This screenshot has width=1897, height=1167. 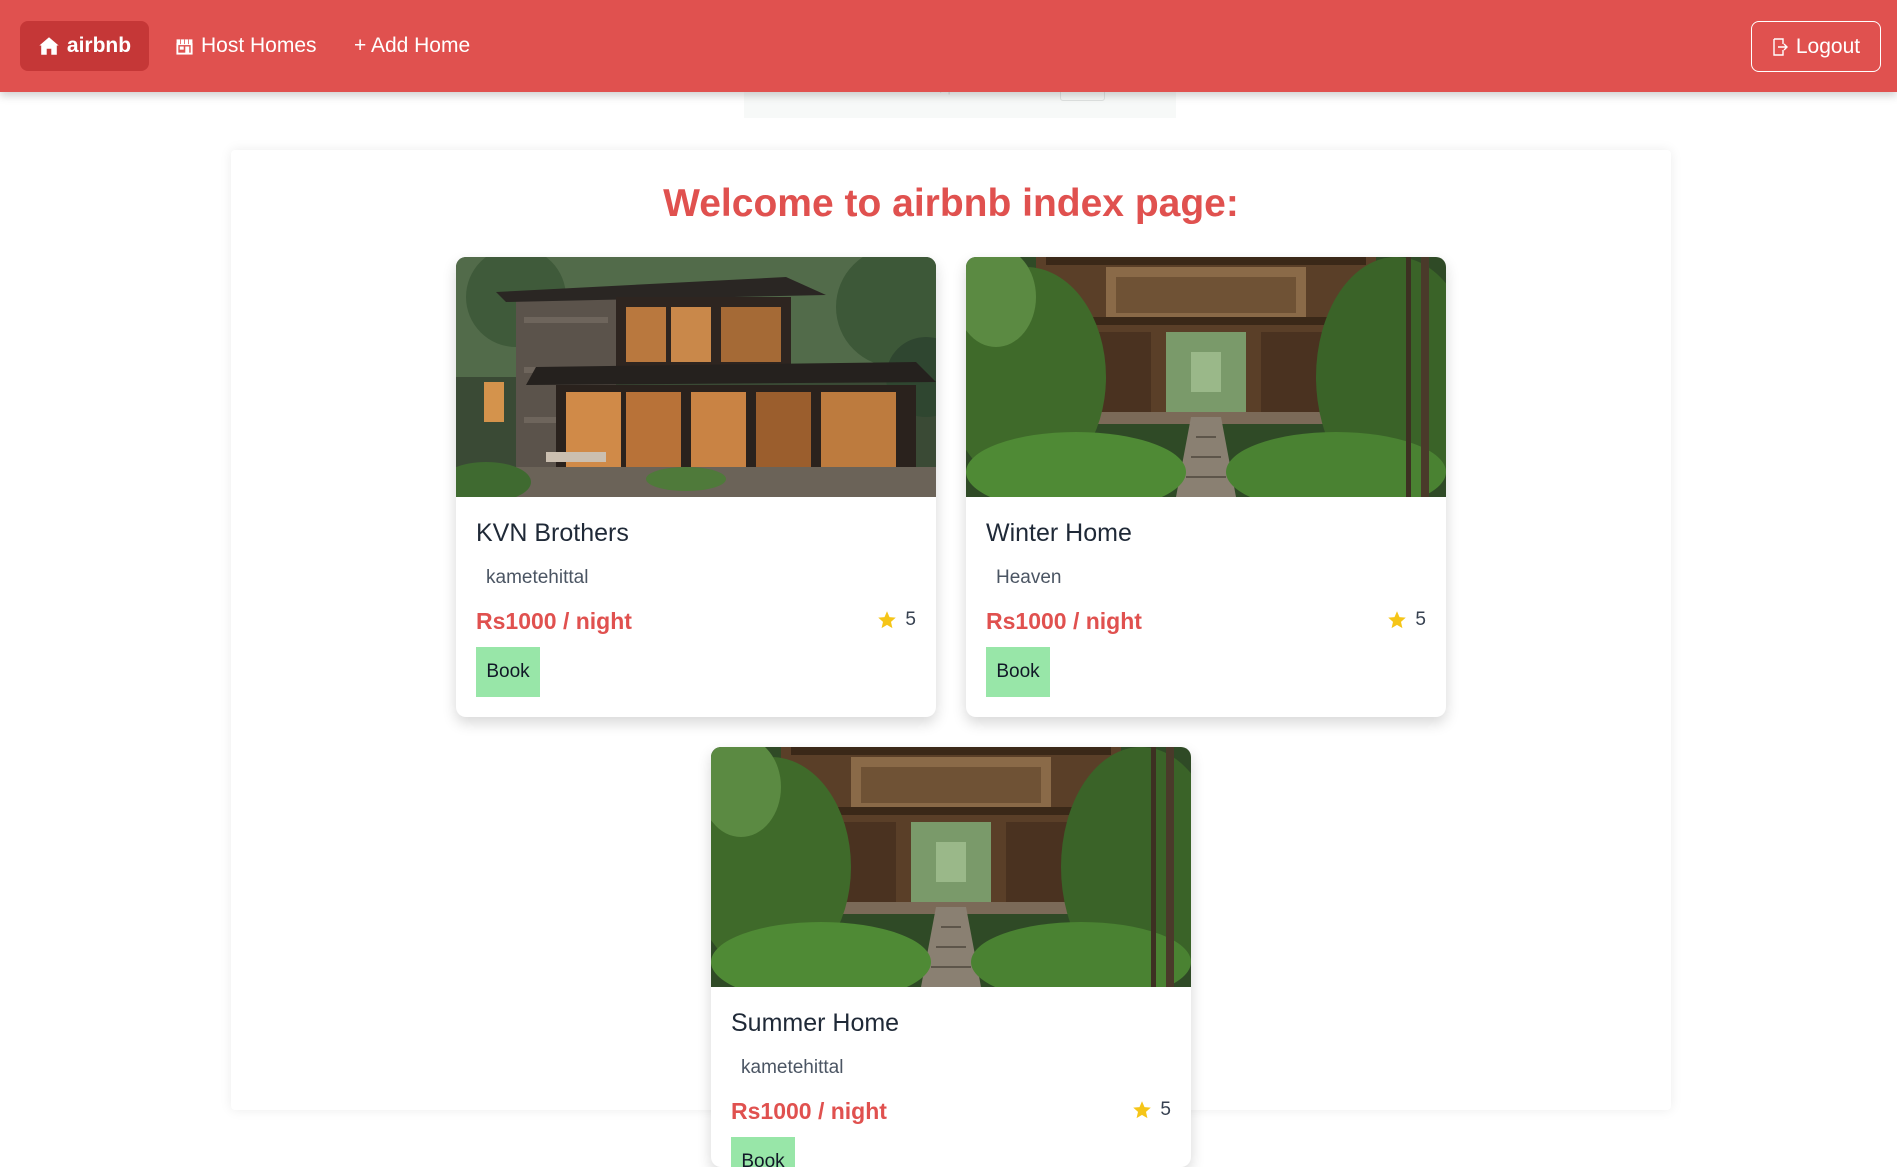 I want to click on home-card: Winter Home Heaven Rs1000 / night 5 Book, so click(x=1206, y=487).